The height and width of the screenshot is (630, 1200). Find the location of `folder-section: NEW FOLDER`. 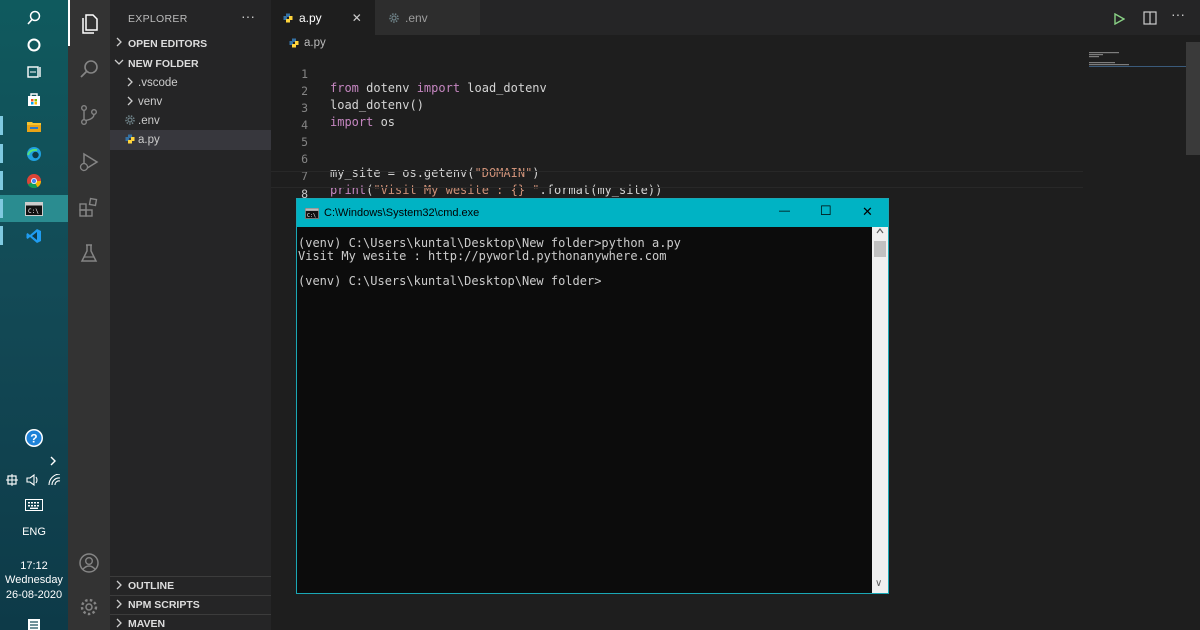

folder-section: NEW FOLDER is located at coordinates (190, 63).